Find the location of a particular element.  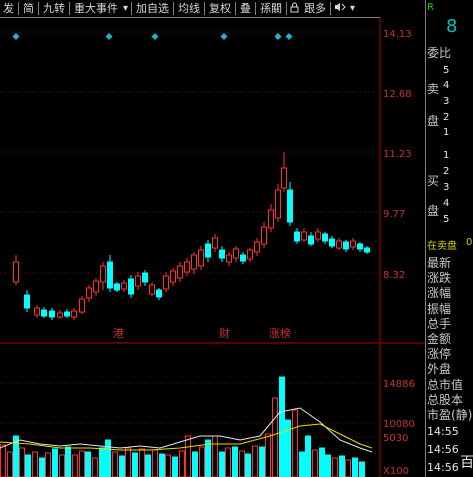

zaimai-value: 0 is located at coordinates (469, 242).